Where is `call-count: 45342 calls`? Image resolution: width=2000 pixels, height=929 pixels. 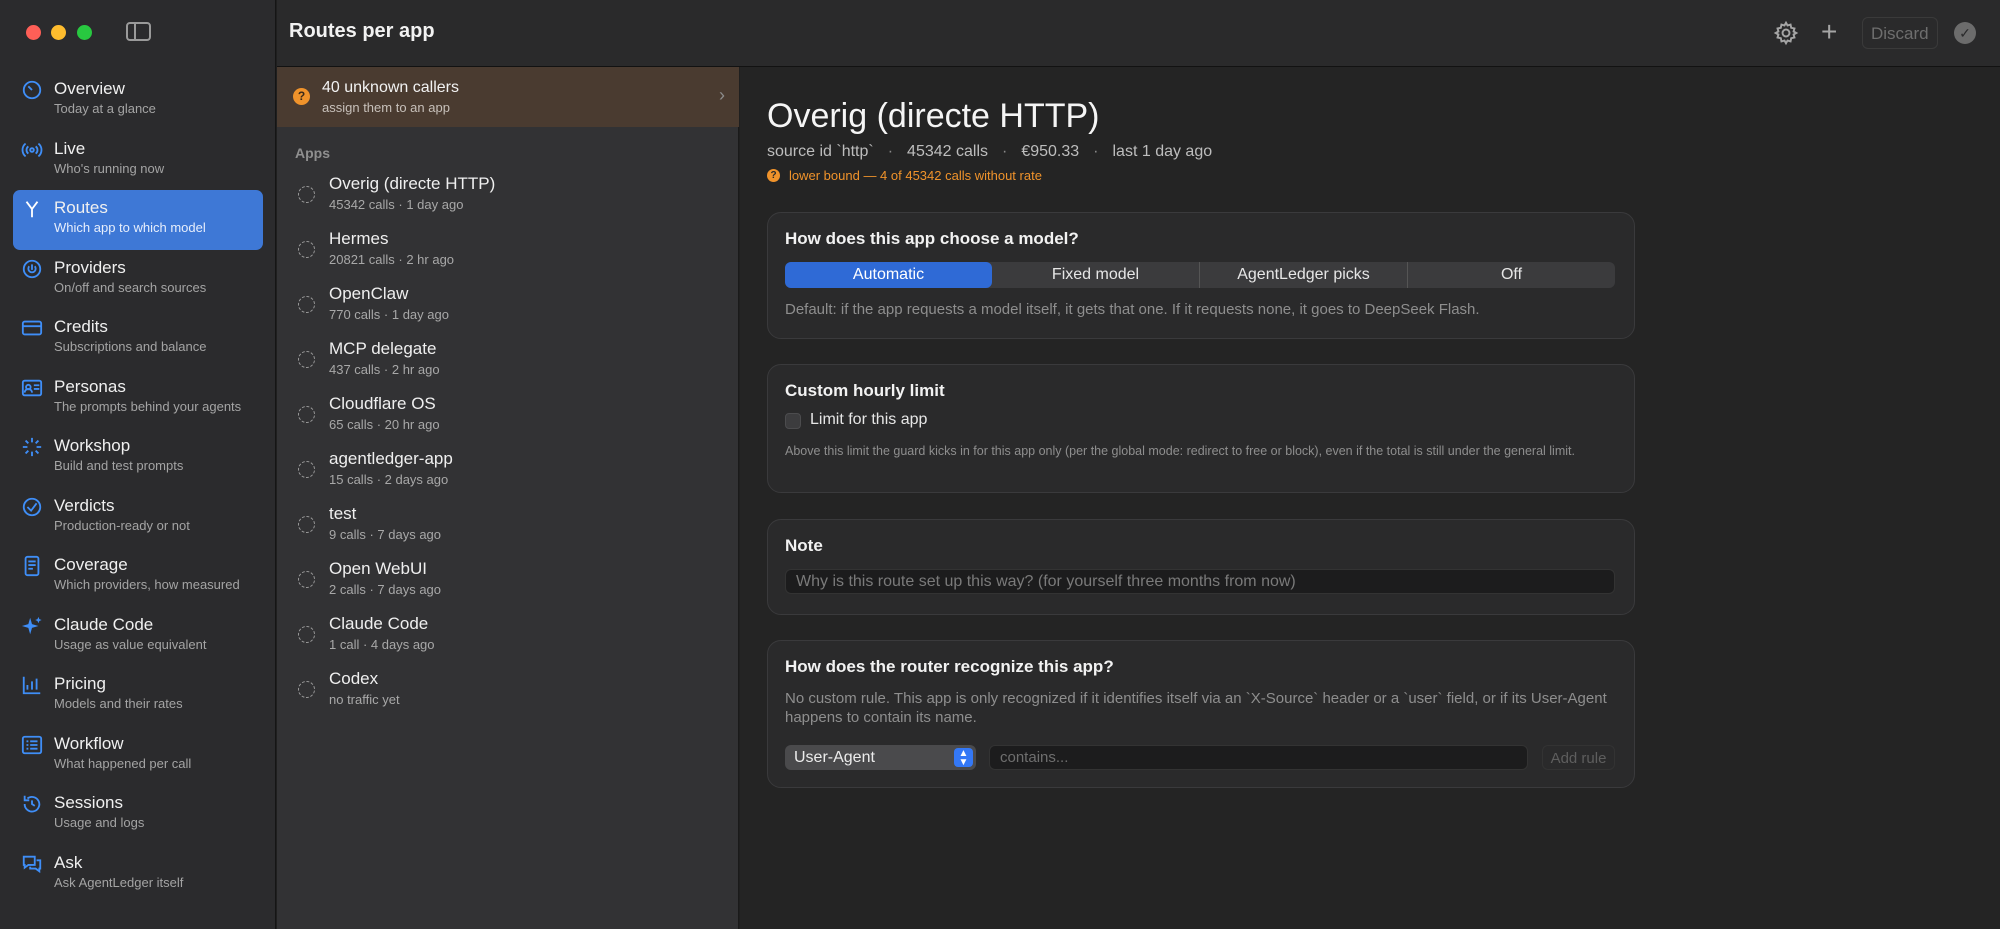 call-count: 45342 calls is located at coordinates (947, 151).